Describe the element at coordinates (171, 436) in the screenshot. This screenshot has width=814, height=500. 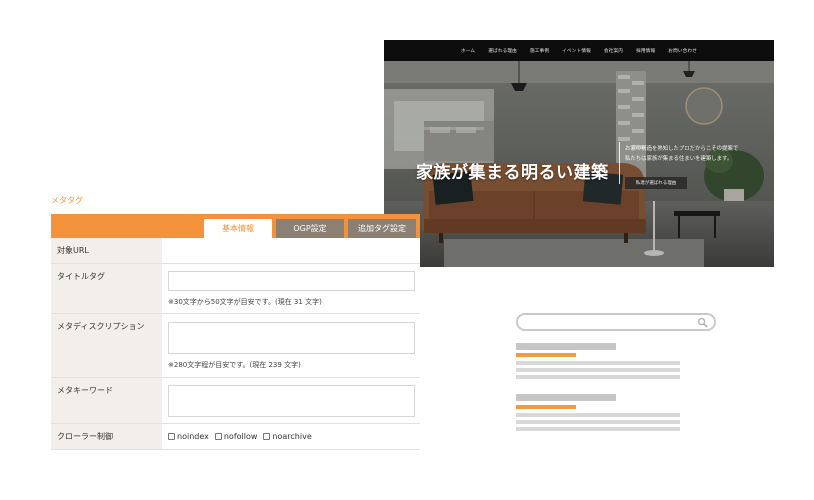
I see `noindex-checkbox` at that location.